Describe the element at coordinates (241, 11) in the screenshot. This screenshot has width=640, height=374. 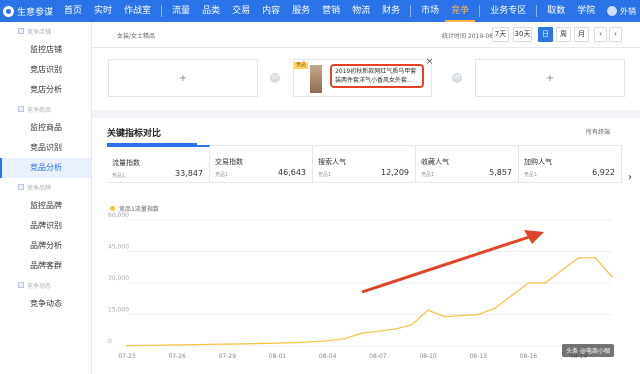
I see `nav-trade: 交易` at that location.